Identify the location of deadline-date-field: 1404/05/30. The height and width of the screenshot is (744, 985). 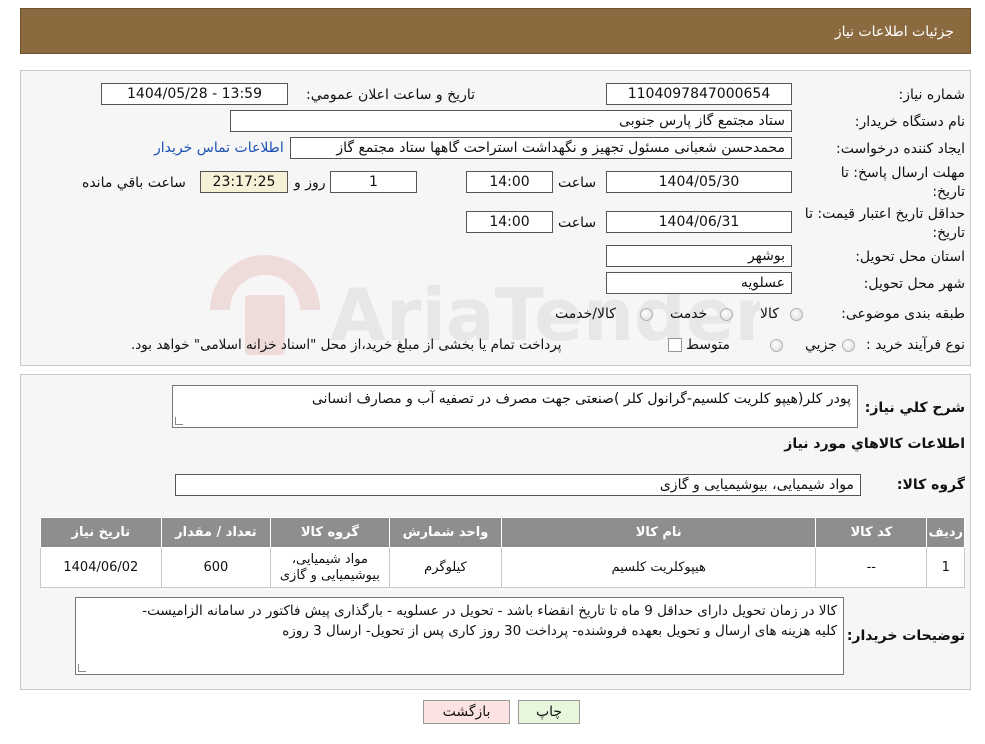
(699, 182).